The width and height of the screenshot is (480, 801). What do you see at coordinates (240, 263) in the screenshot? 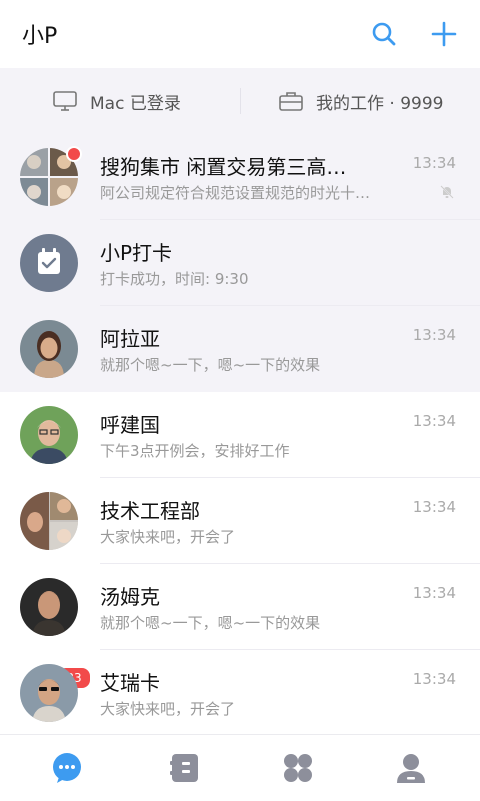
I see `chat-item-checkin: 小P打卡 打卡成功，时间: 9:30` at bounding box center [240, 263].